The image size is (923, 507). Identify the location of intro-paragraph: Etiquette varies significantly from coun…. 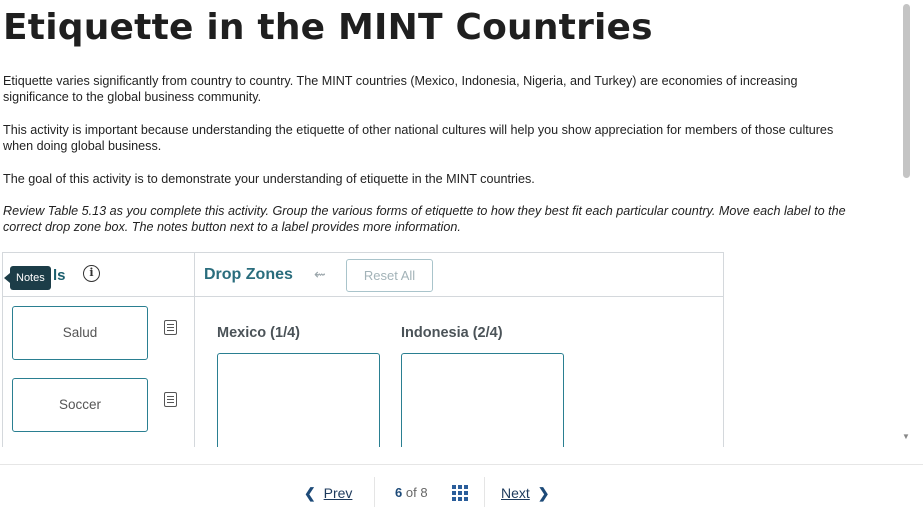
(400, 89).